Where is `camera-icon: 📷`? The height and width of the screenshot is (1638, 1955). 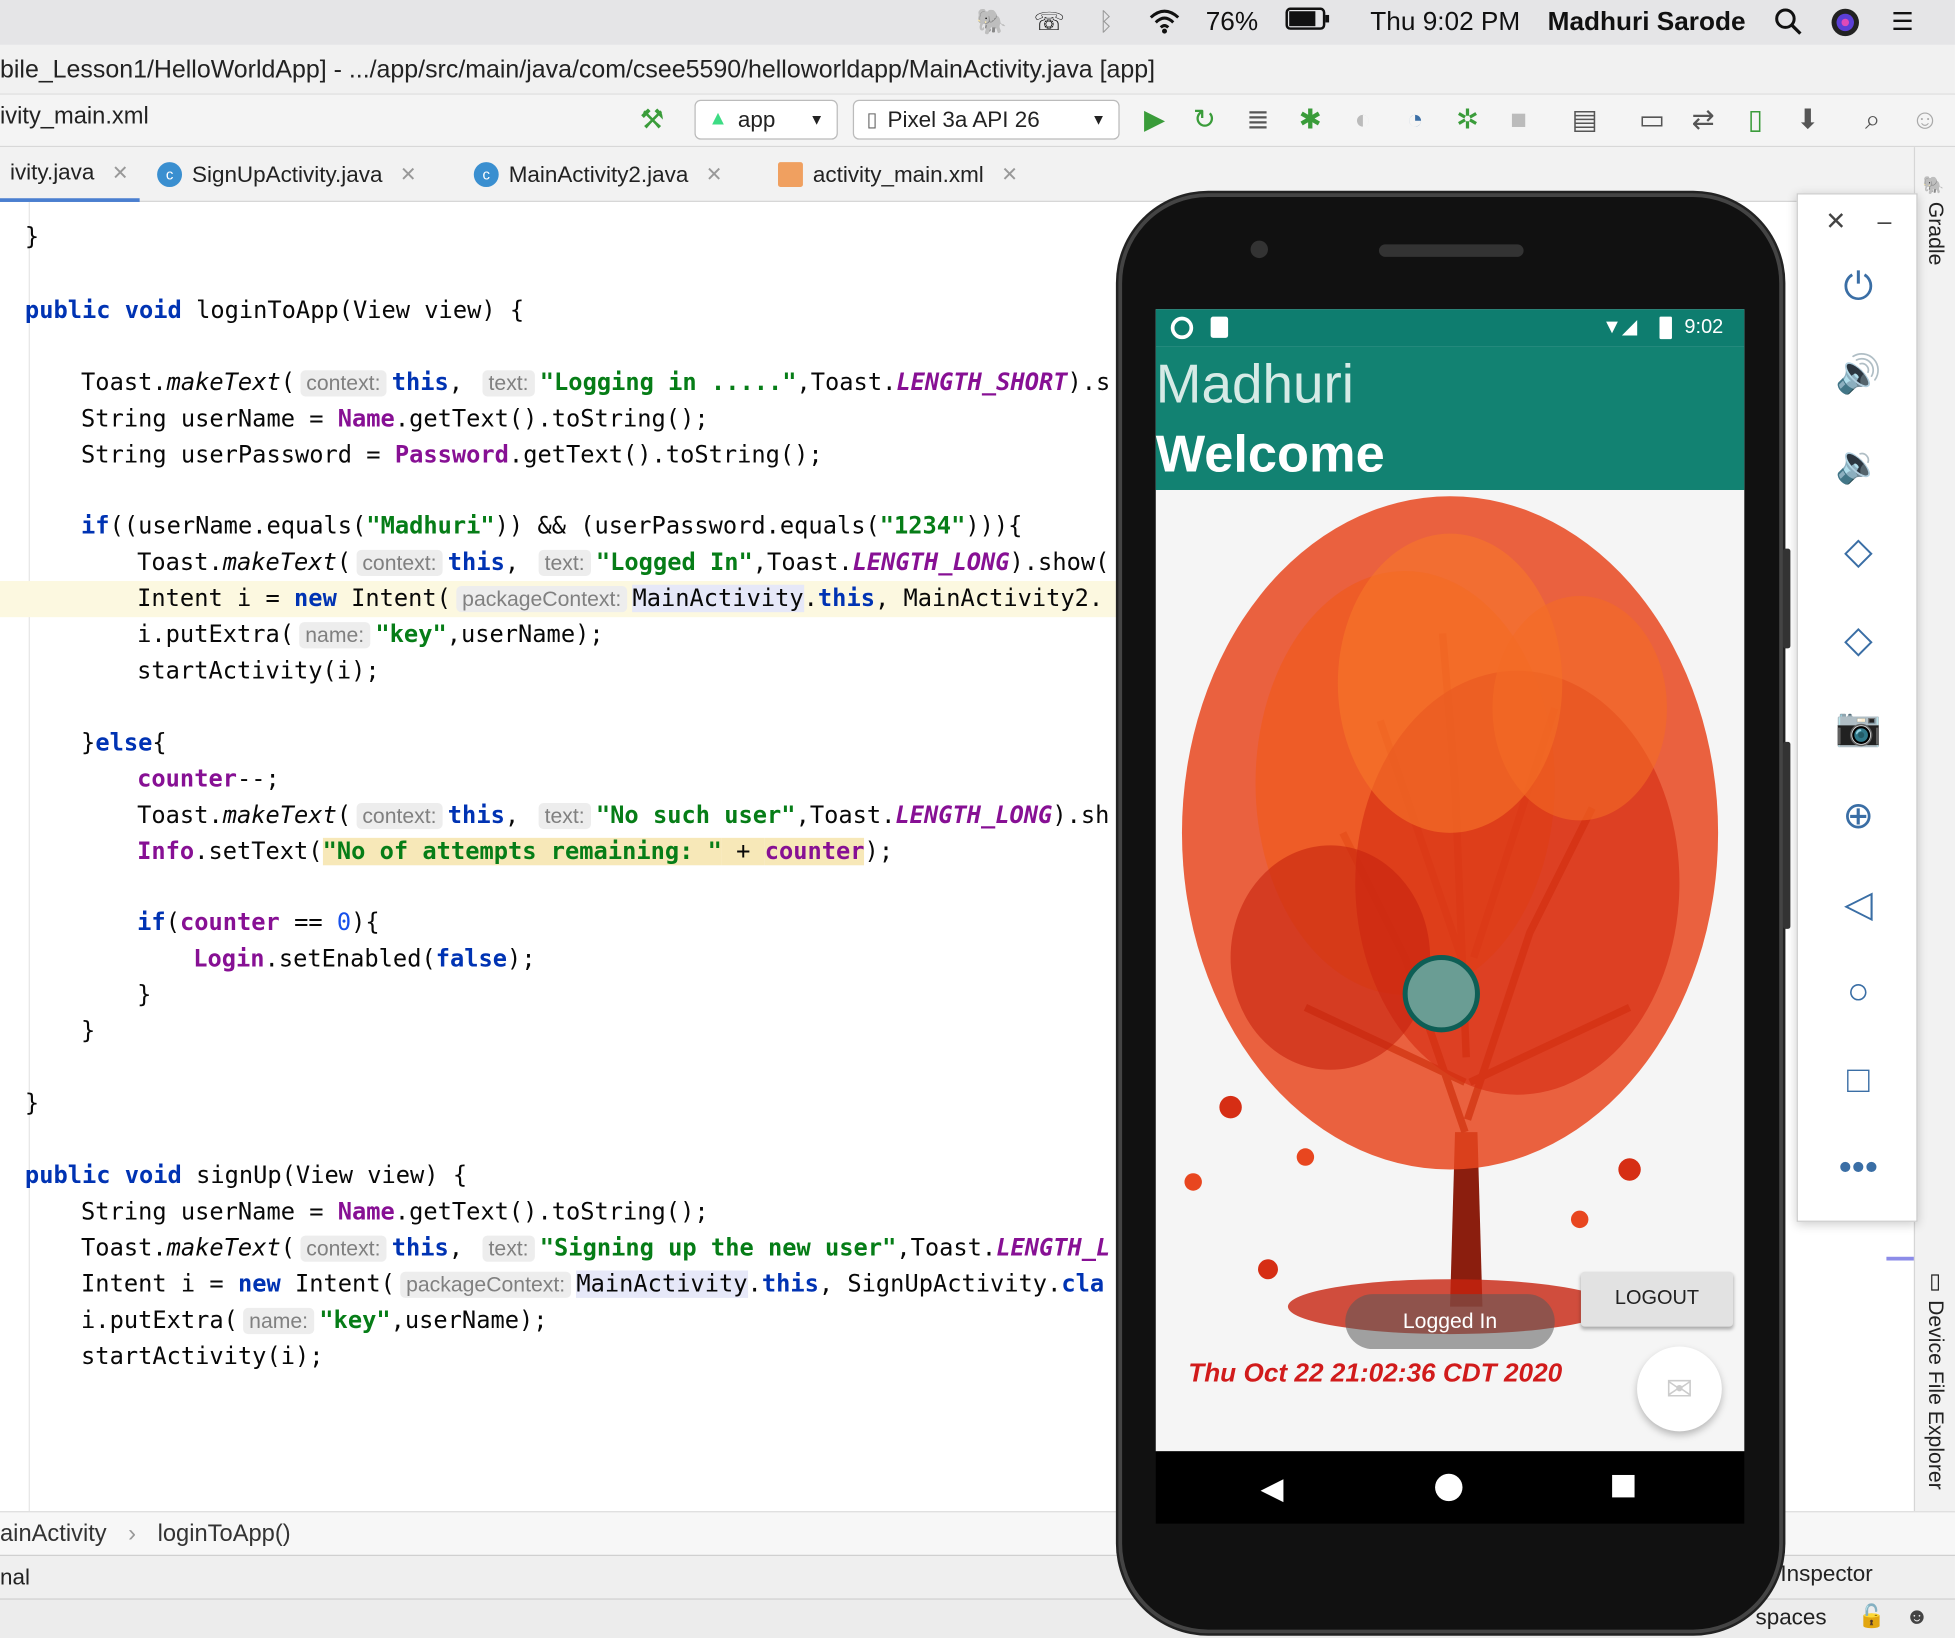
camera-icon: 📷 is located at coordinates (1858, 728).